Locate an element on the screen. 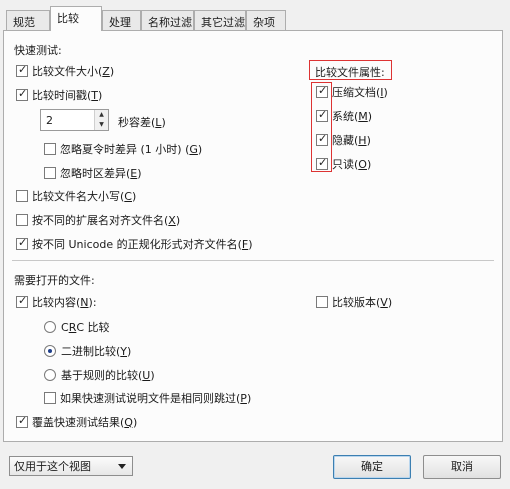 The height and width of the screenshot is (489, 510). align-unicode-checkbox: 按不同 Unicode 的正规化形式对齐文件名(F) is located at coordinates (134, 244).